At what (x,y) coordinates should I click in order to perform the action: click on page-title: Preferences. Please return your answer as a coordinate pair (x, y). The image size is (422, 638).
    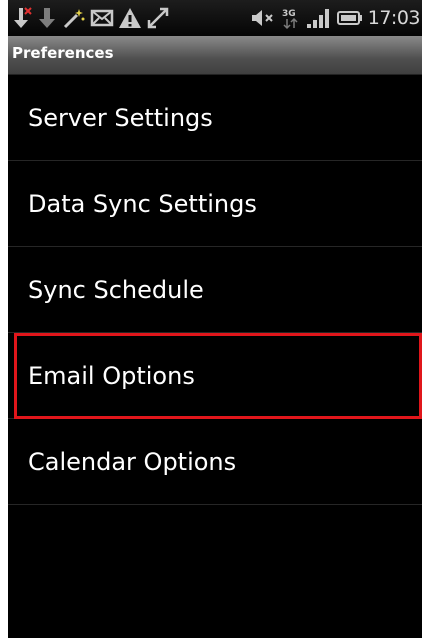
    Looking at the image, I should click on (63, 53).